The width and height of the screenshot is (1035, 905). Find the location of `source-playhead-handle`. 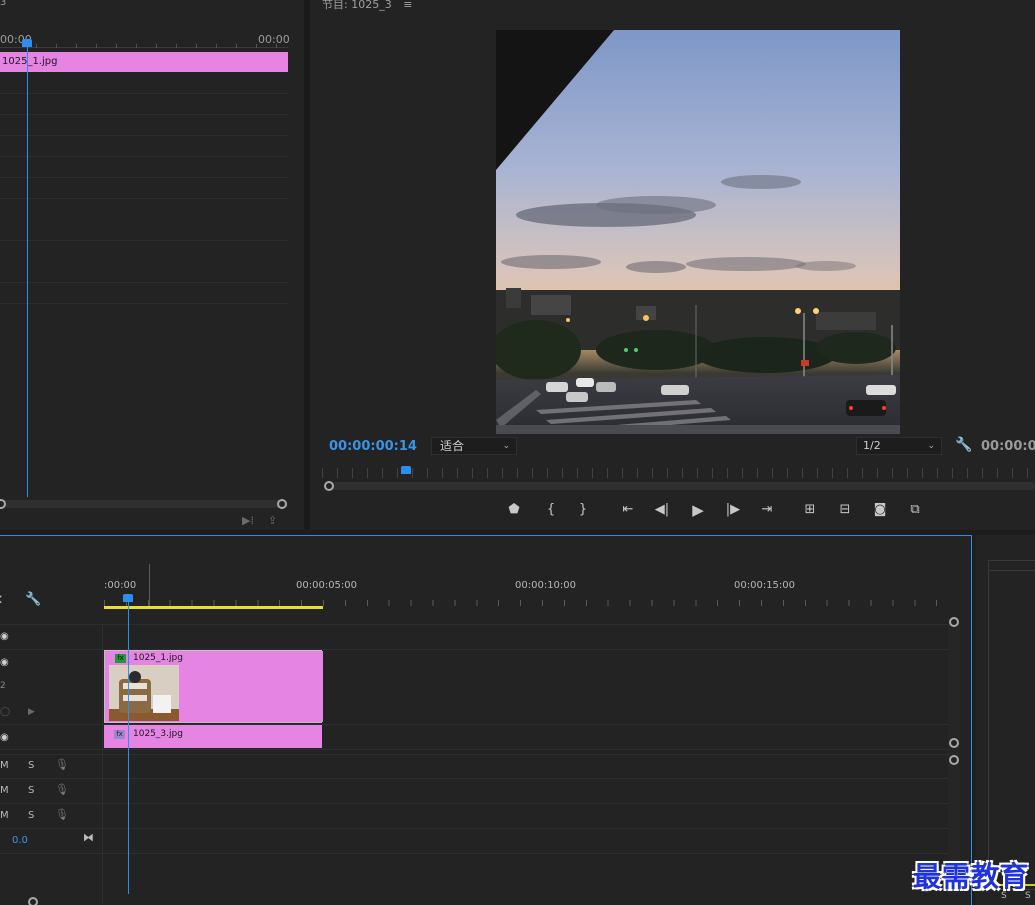

source-playhead-handle is located at coordinates (27, 43).